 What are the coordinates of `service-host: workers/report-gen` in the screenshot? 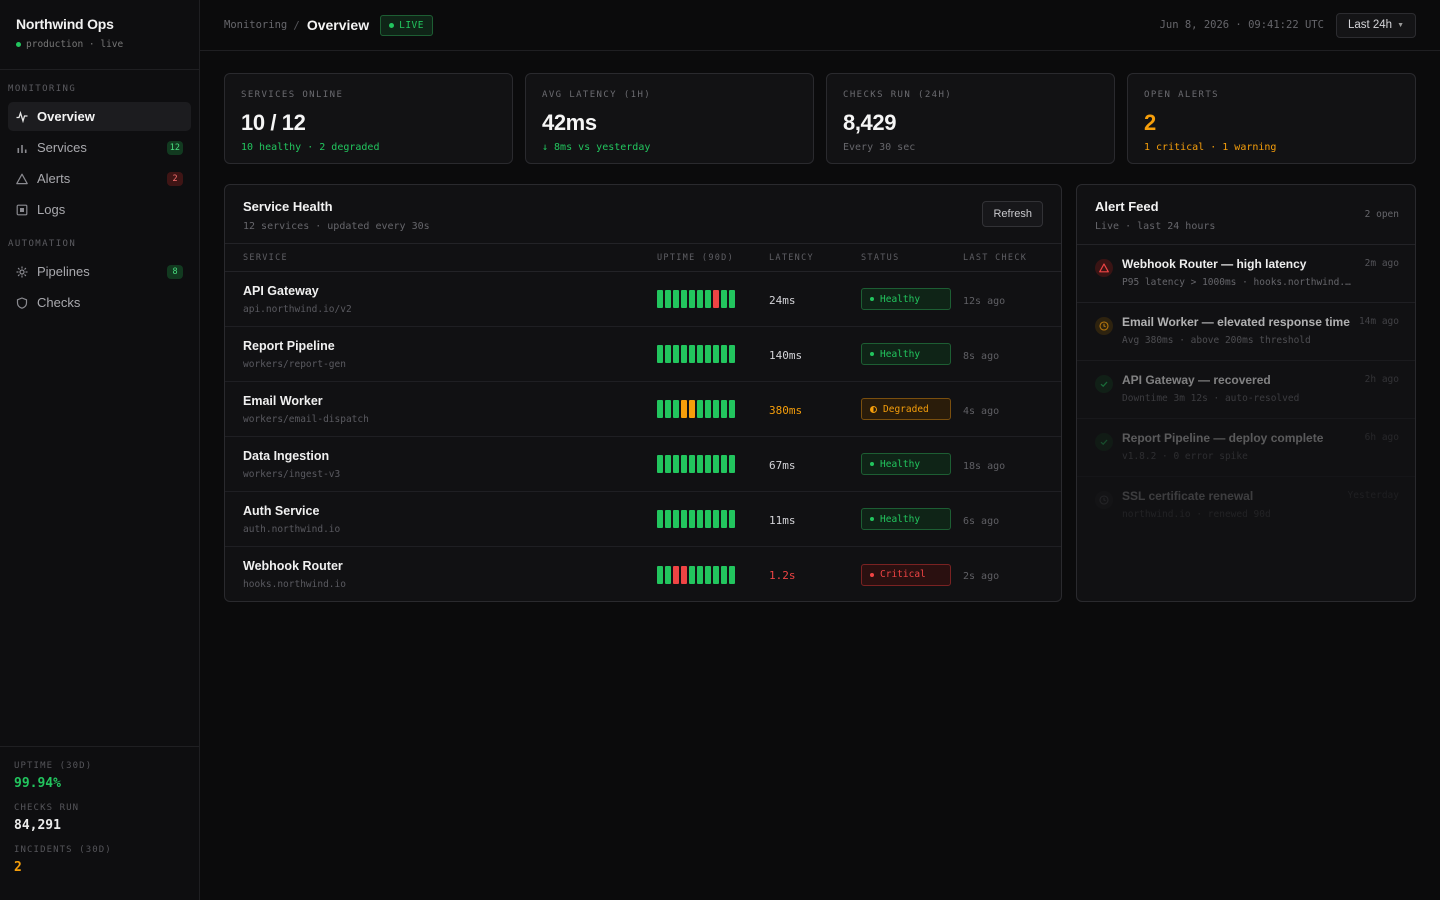 It's located at (294, 364).